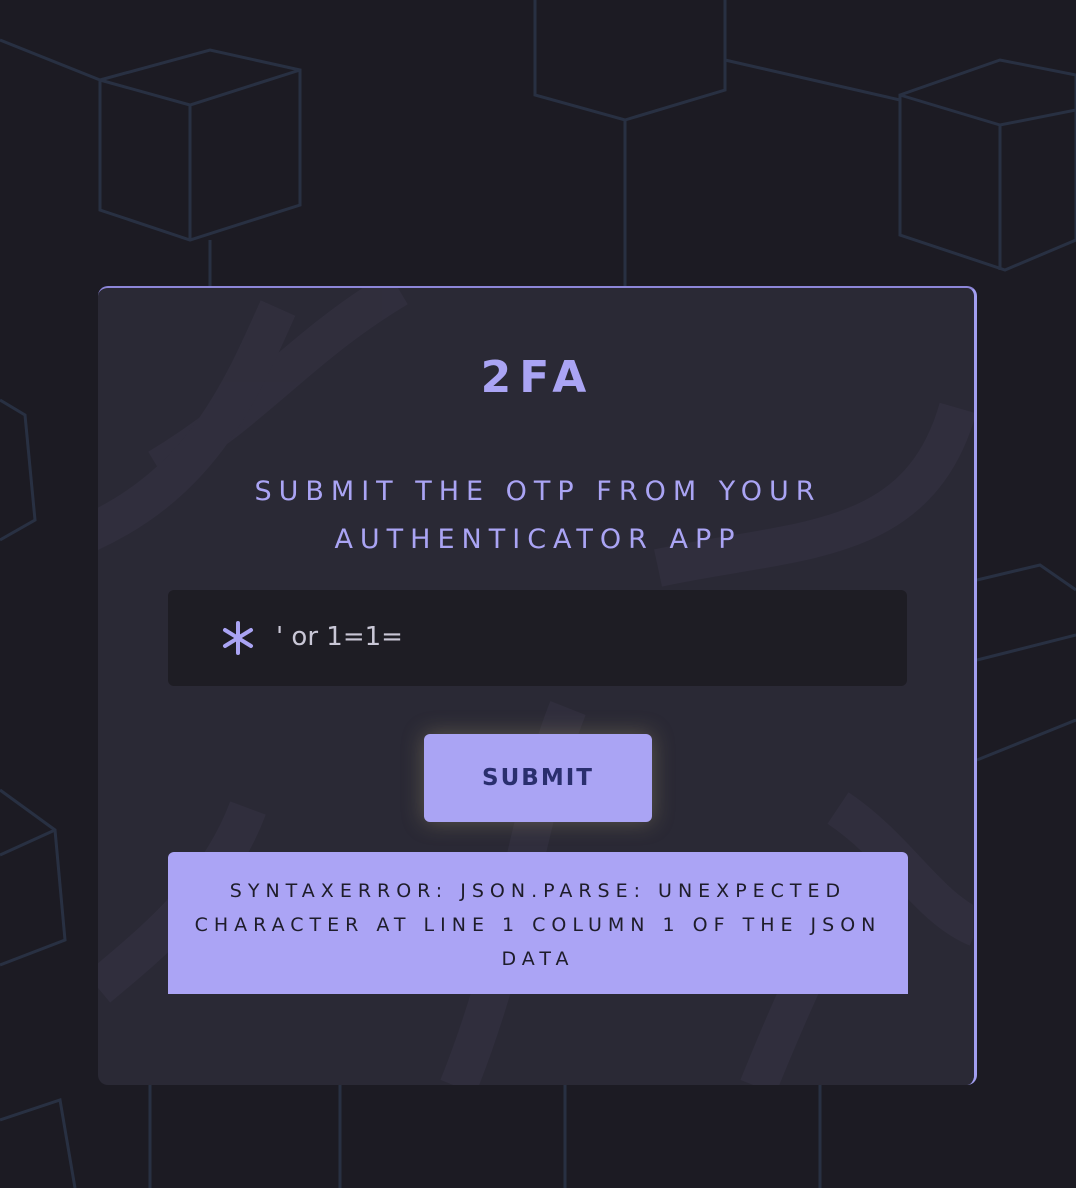  Describe the element at coordinates (973, 884) in the screenshot. I see `card-border-gap` at that location.